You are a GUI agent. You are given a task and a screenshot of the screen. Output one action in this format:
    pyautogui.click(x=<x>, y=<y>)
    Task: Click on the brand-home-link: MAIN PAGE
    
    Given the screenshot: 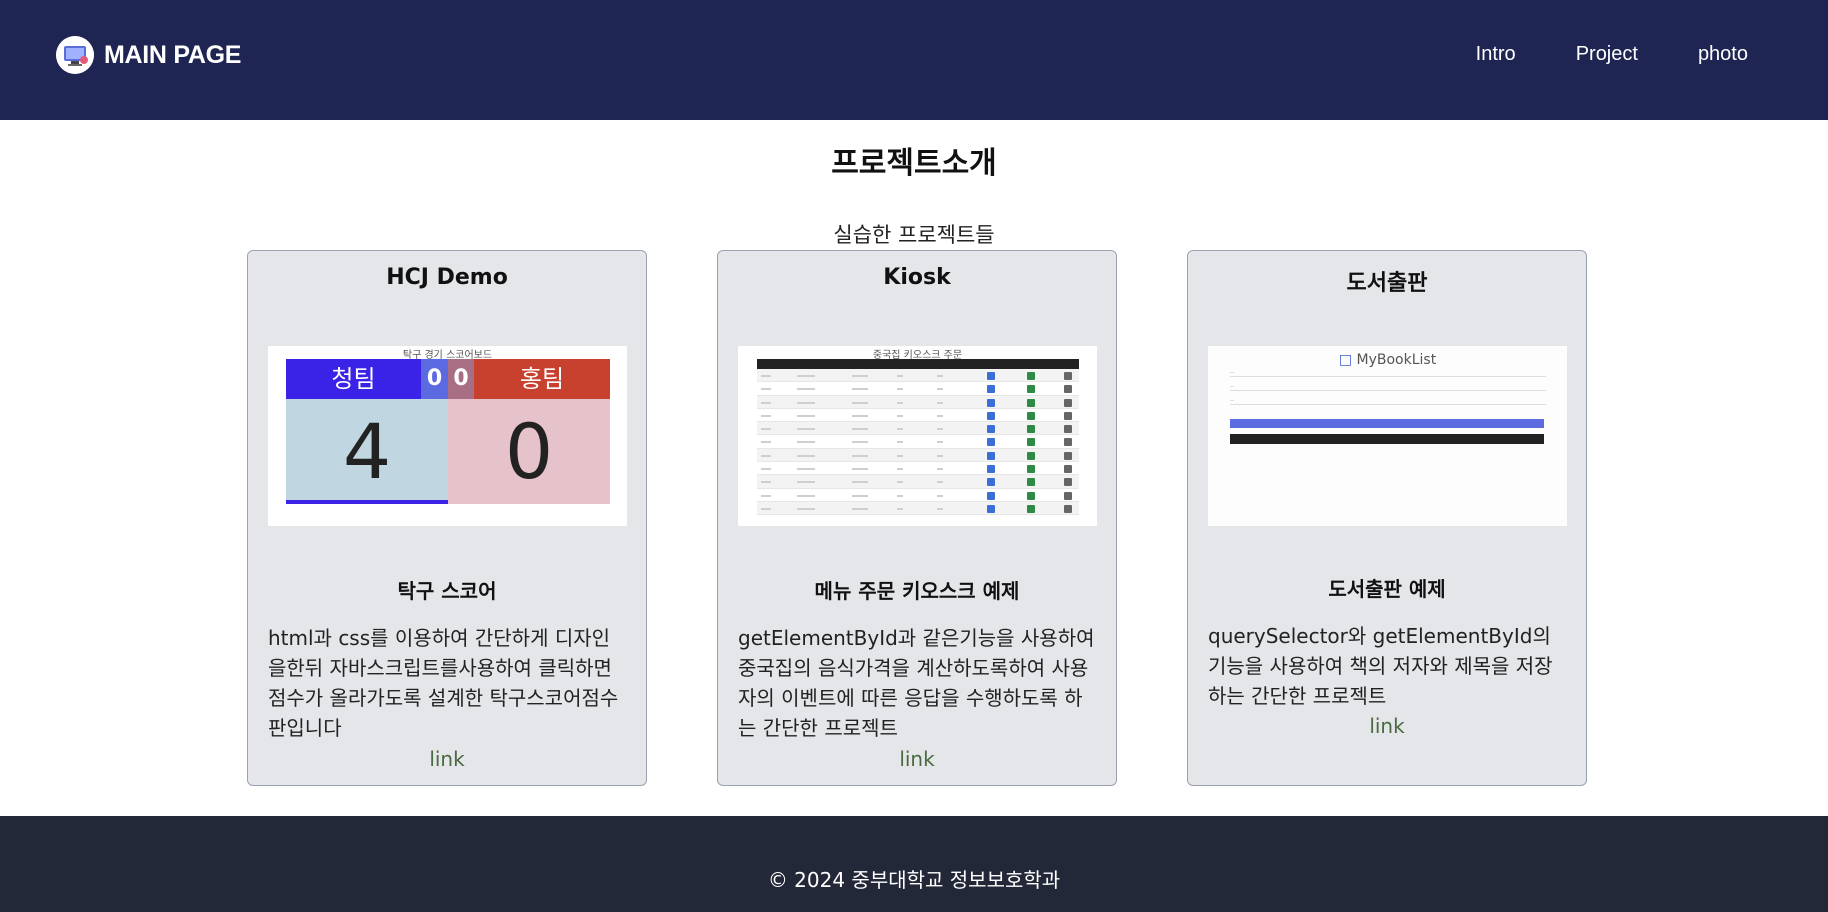 What is the action you would take?
    pyautogui.click(x=148, y=55)
    